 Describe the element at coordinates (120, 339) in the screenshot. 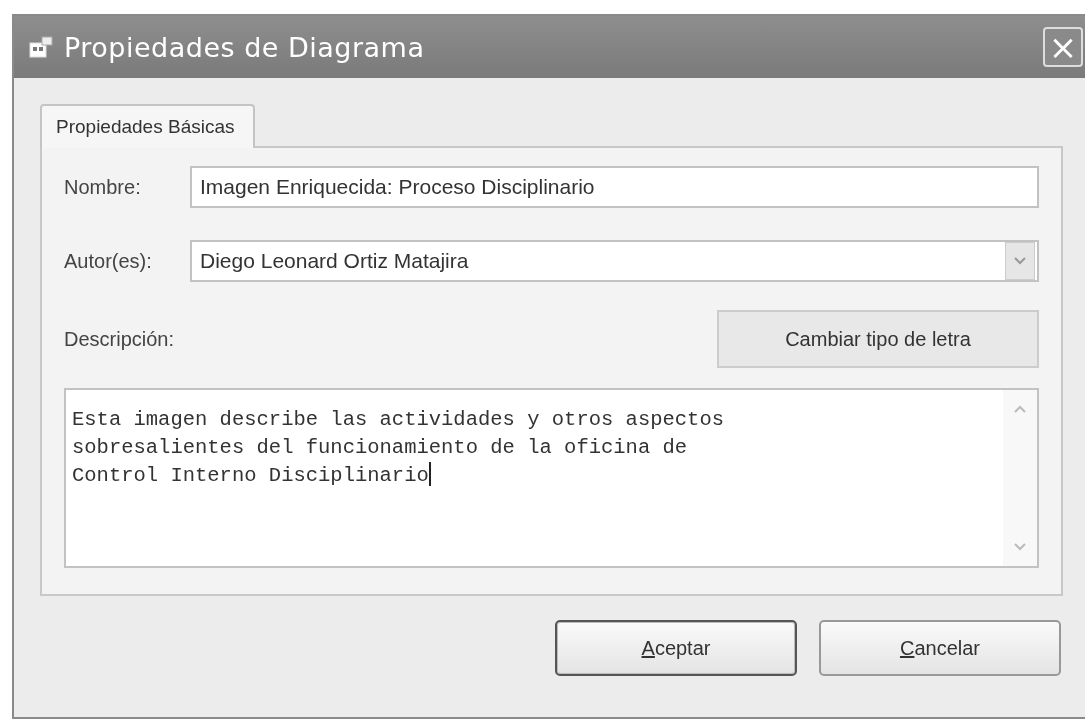

I see `description-label: Descripción:` at that location.